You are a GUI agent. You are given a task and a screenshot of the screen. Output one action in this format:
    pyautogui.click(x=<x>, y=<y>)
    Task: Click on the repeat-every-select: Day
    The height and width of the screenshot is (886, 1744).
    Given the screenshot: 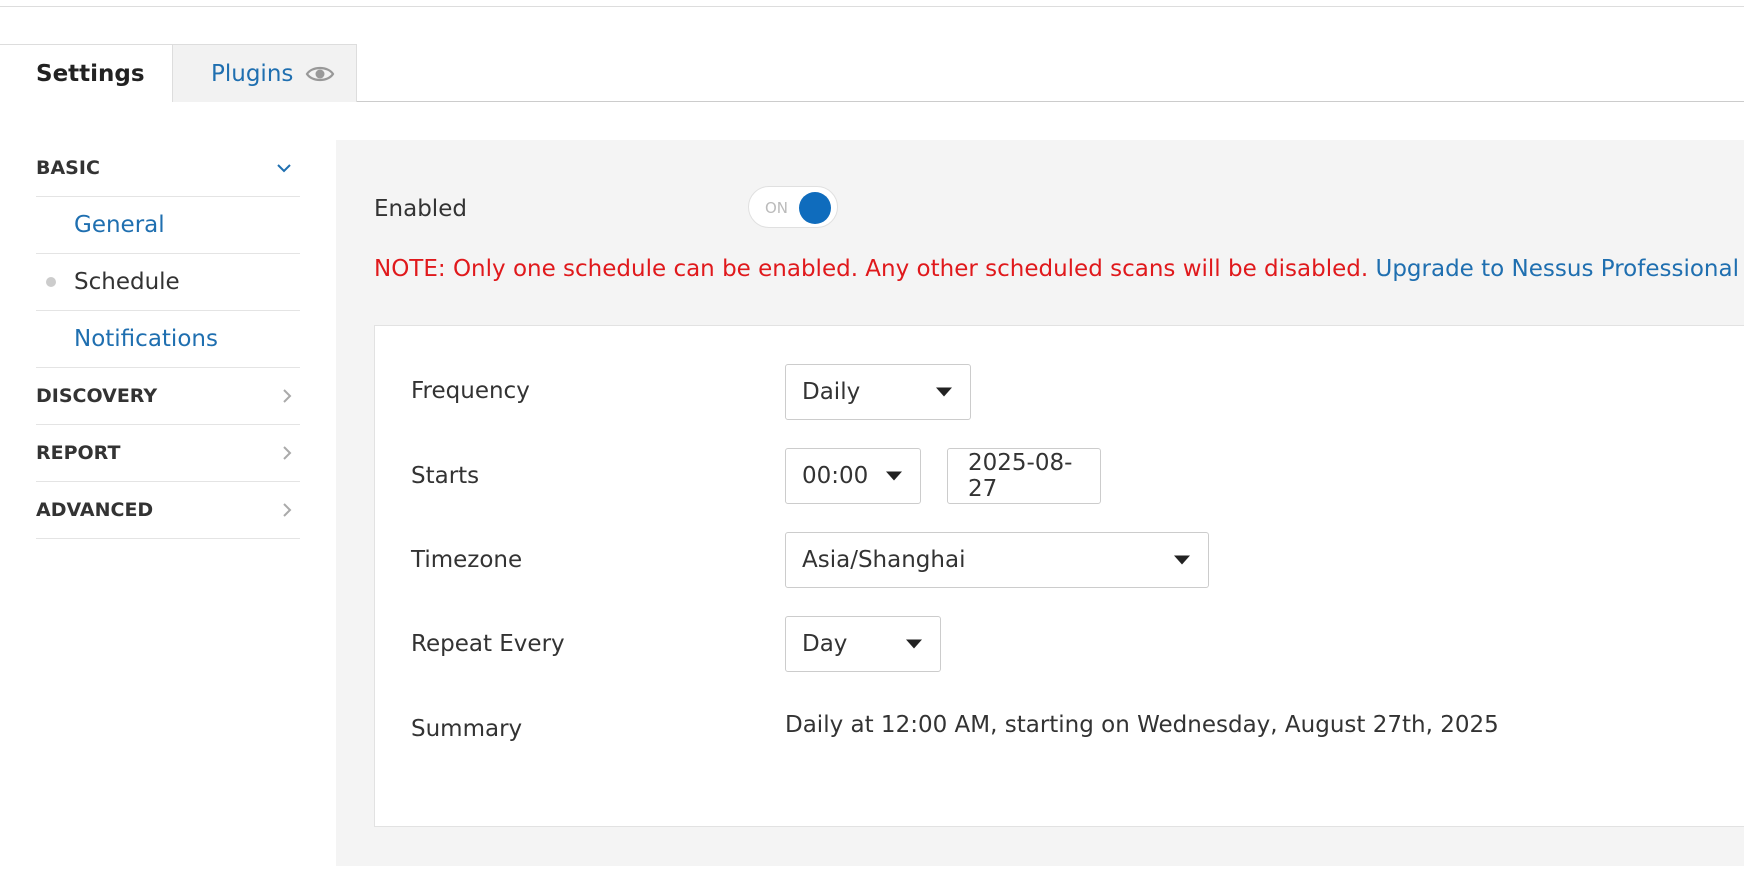 What is the action you would take?
    pyautogui.click(x=863, y=644)
    